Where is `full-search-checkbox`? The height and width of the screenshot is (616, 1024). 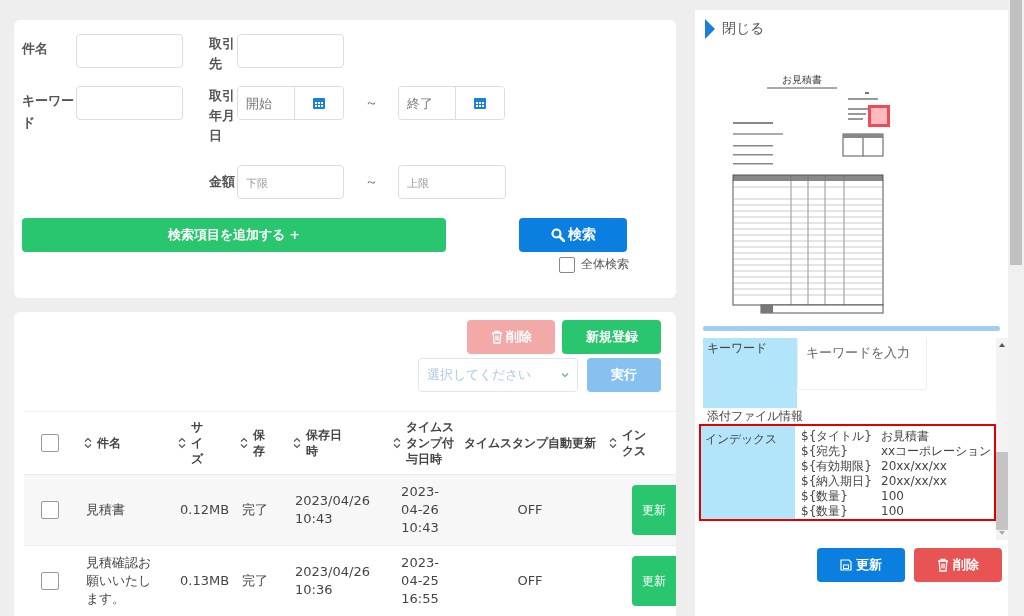 full-search-checkbox is located at coordinates (567, 264).